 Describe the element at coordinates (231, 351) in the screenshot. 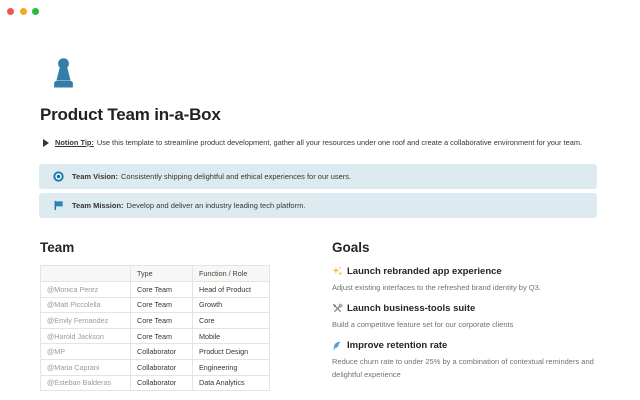

I see `table-cell: Product Design` at that location.